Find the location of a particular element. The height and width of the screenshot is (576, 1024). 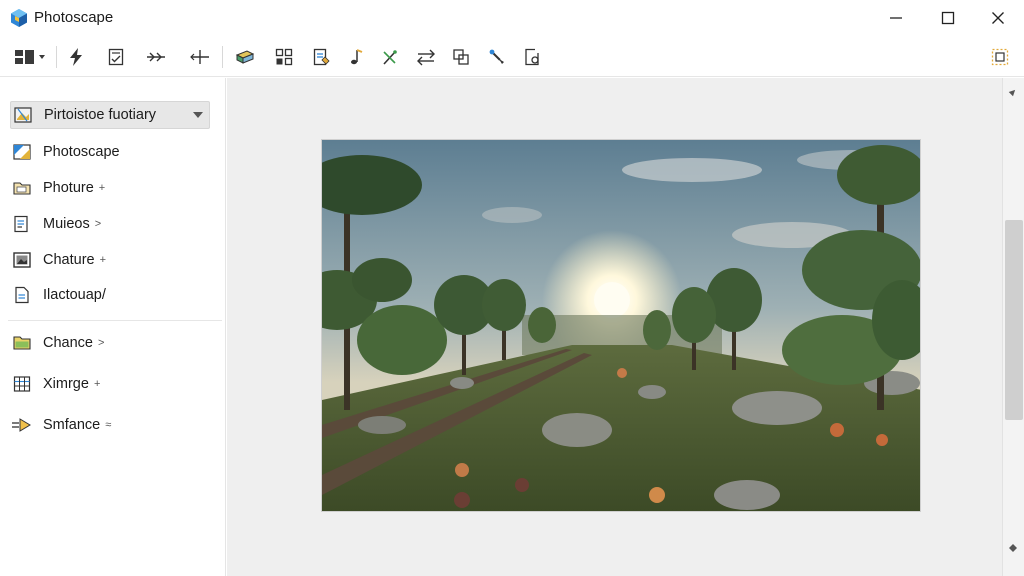

arrows-button is located at coordinates (156, 57).